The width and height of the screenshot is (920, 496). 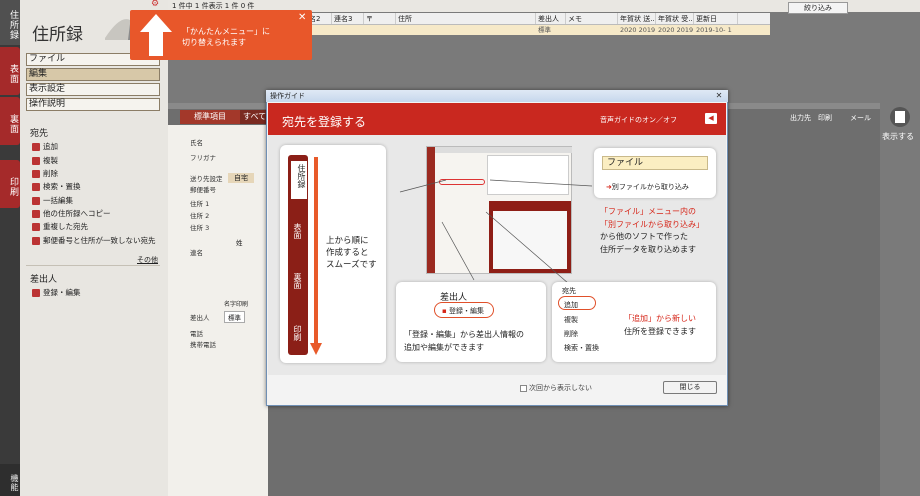 I want to click on search-item: 検索・置換, so click(x=581, y=348).